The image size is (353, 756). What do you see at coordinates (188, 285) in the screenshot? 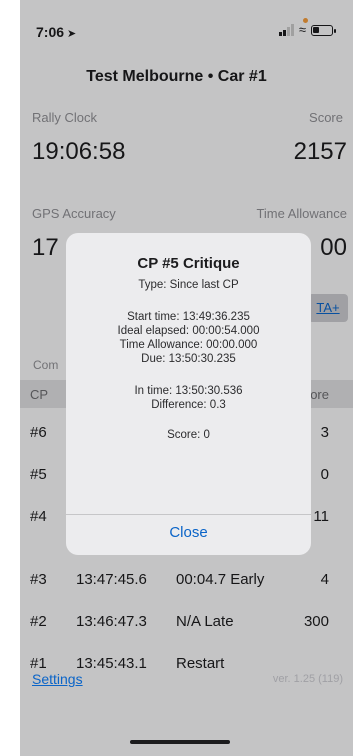
I see `dialog-type: Type: Since last CP` at bounding box center [188, 285].